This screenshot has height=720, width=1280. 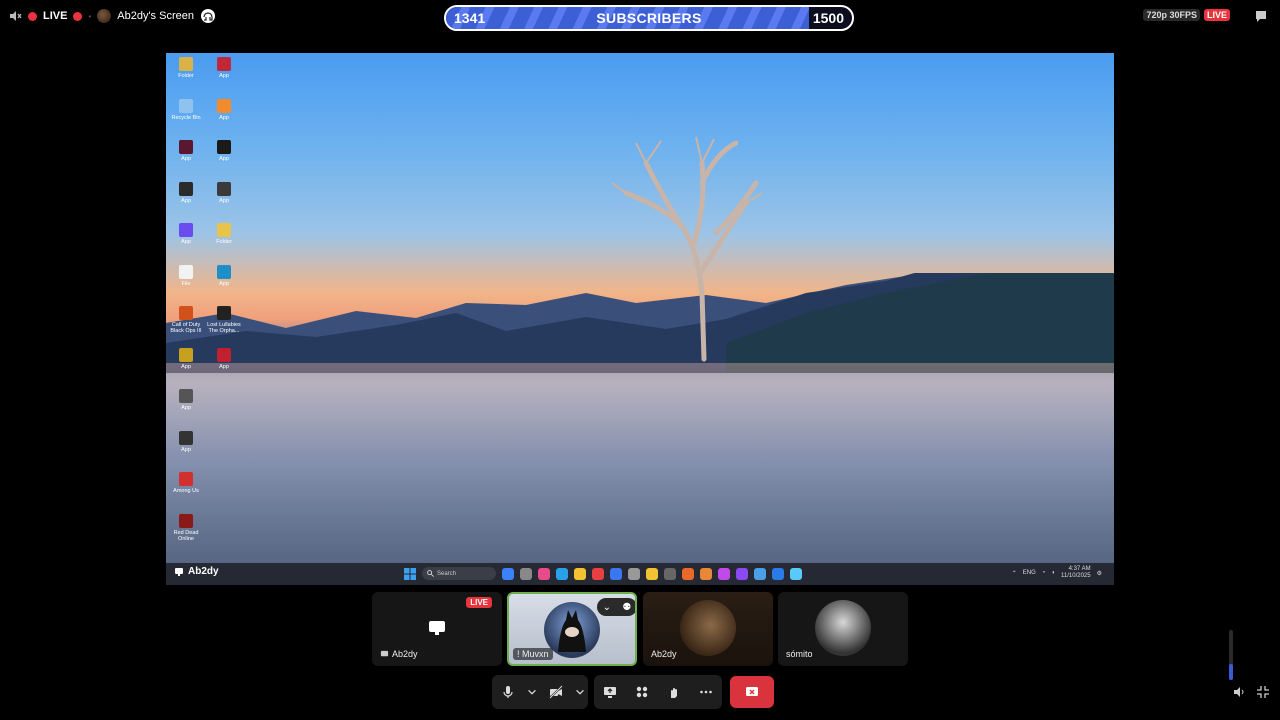 What do you see at coordinates (1044, 573) in the screenshot?
I see `wifi-icon: ◔` at bounding box center [1044, 573].